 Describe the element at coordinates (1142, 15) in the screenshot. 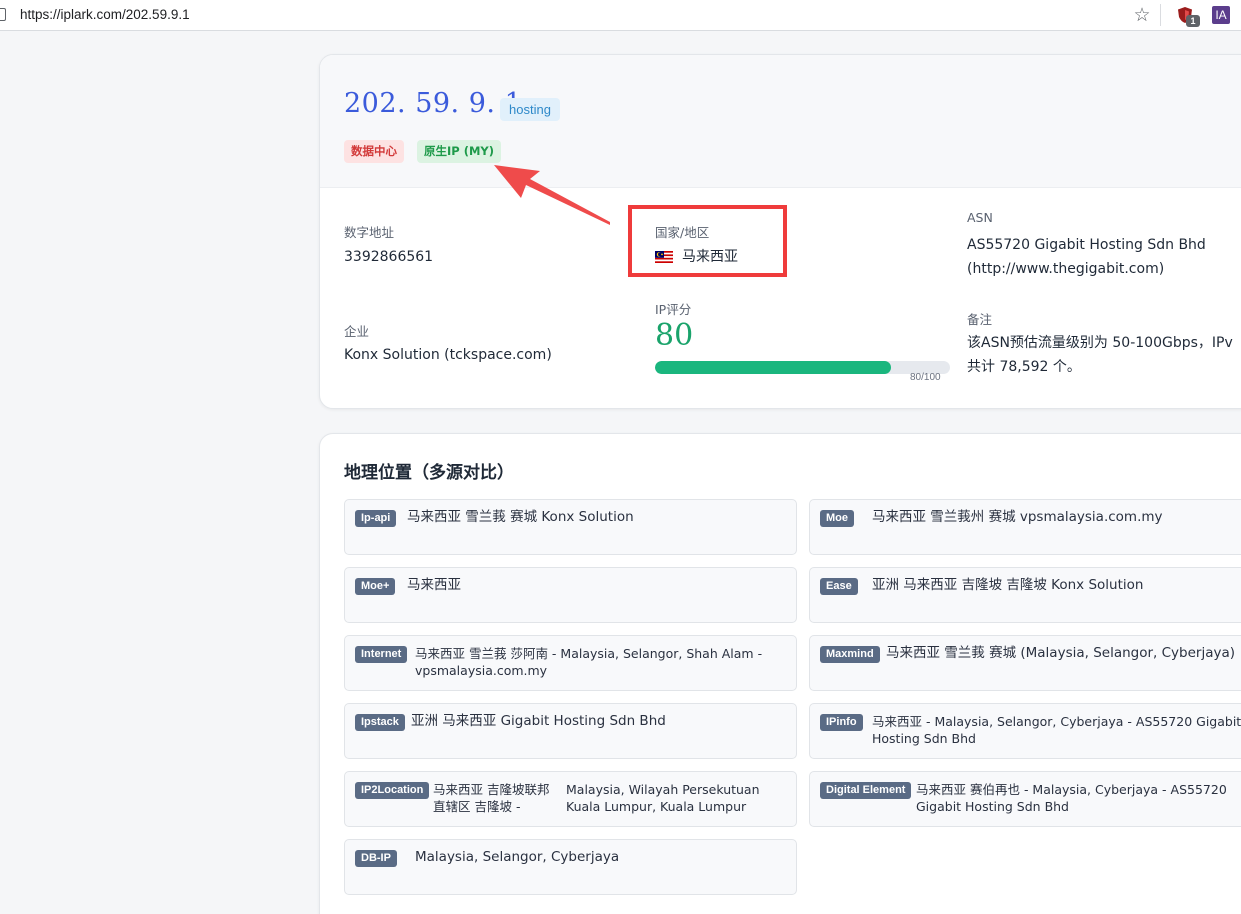

I see `bookmark-star-icon: ☆` at that location.